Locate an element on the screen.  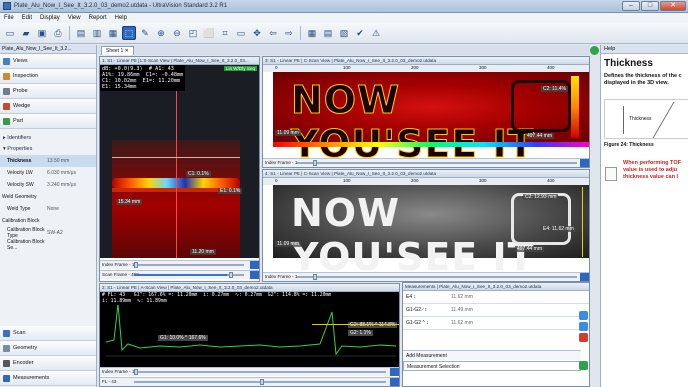
ascan-index-slider is located at coordinates (136, 372).